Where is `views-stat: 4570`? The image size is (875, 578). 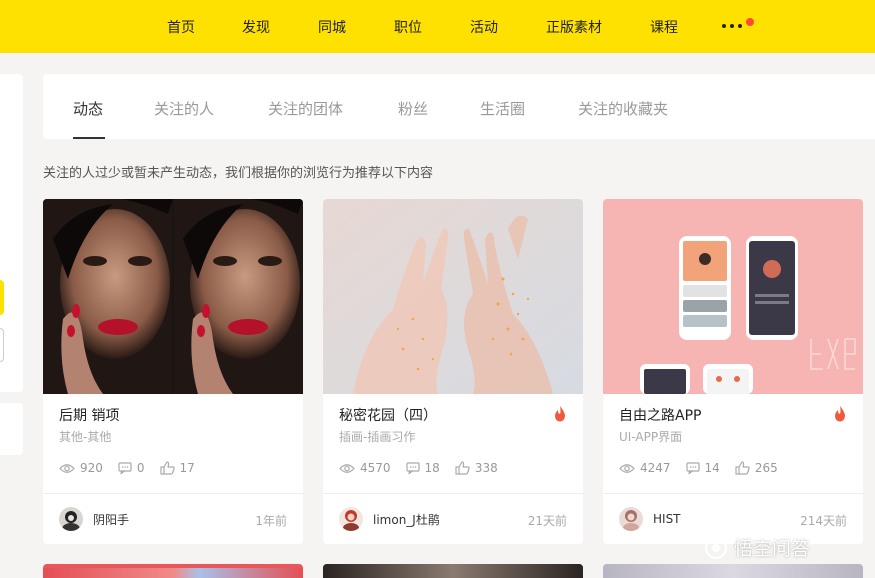
views-stat: 4570 is located at coordinates (365, 468).